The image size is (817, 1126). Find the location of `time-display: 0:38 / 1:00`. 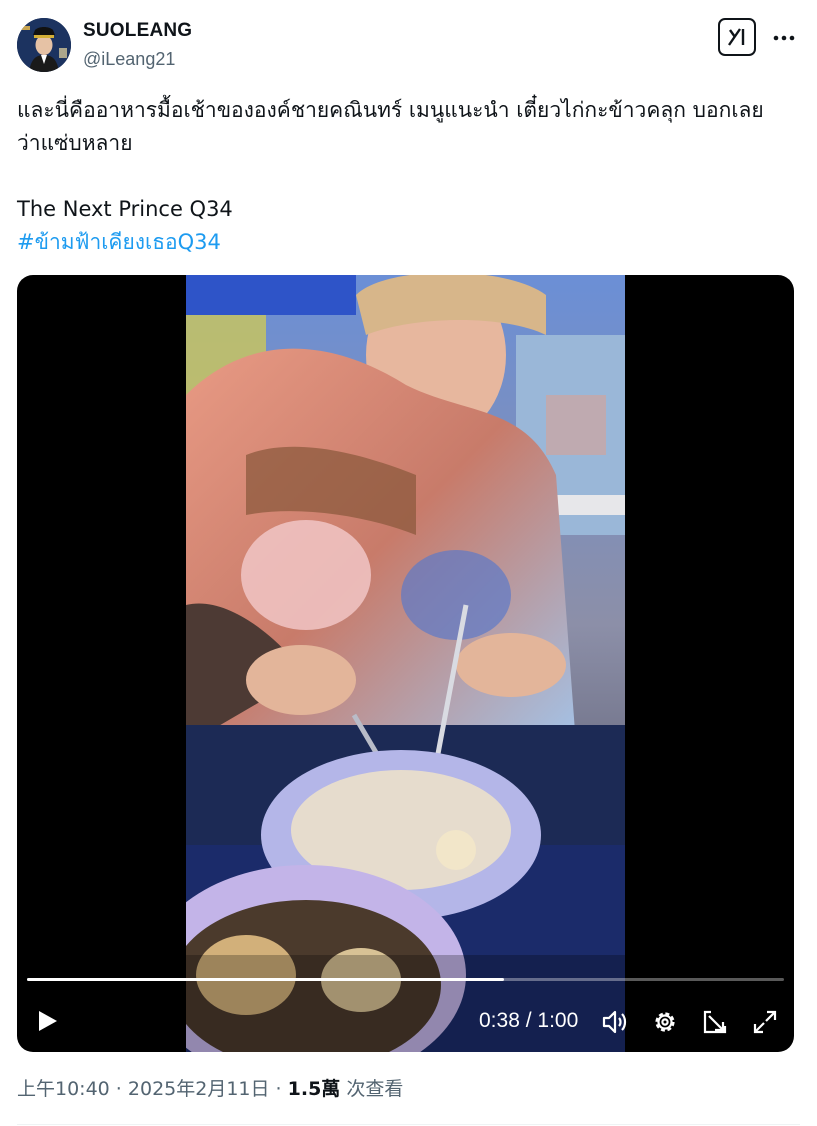

time-display: 0:38 / 1:00 is located at coordinates (529, 1020).